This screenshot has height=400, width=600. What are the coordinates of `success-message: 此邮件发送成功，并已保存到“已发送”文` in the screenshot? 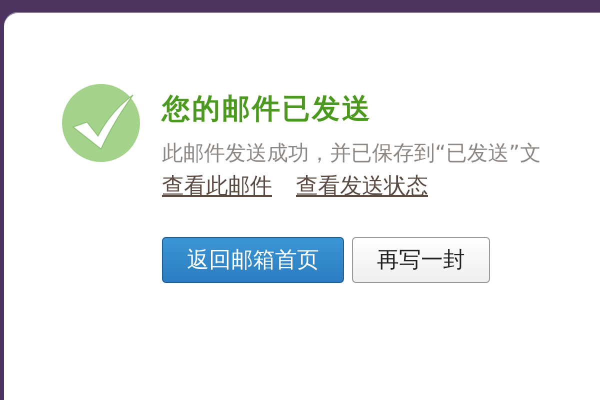 It's located at (351, 153).